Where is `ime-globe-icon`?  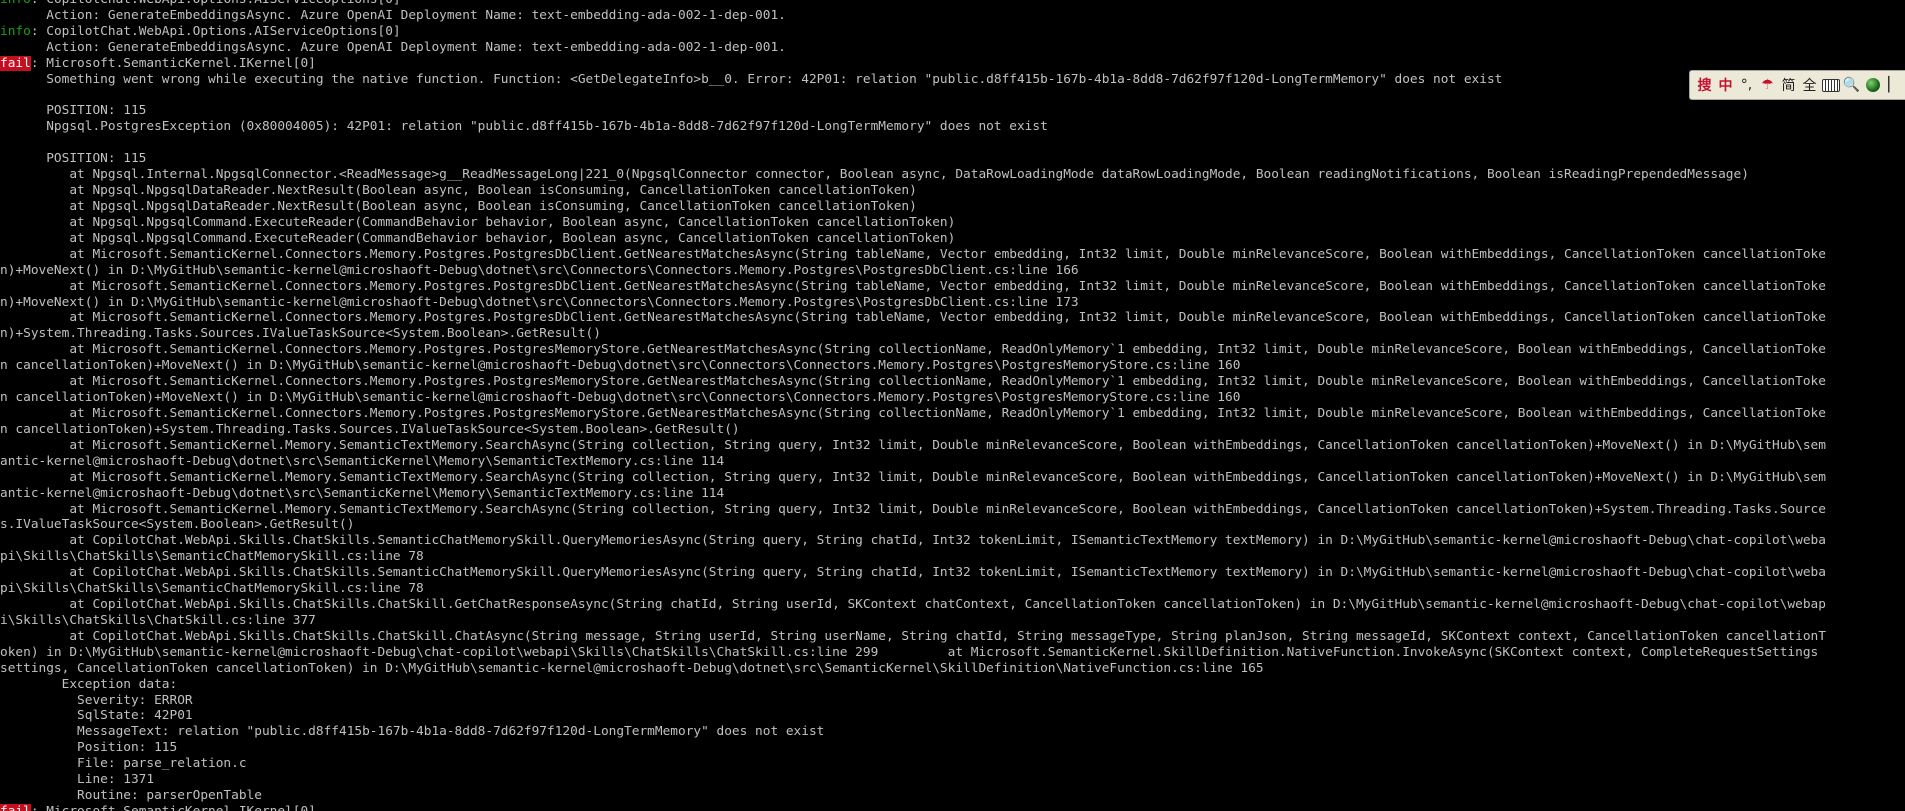
ime-globe-icon is located at coordinates (1872, 85).